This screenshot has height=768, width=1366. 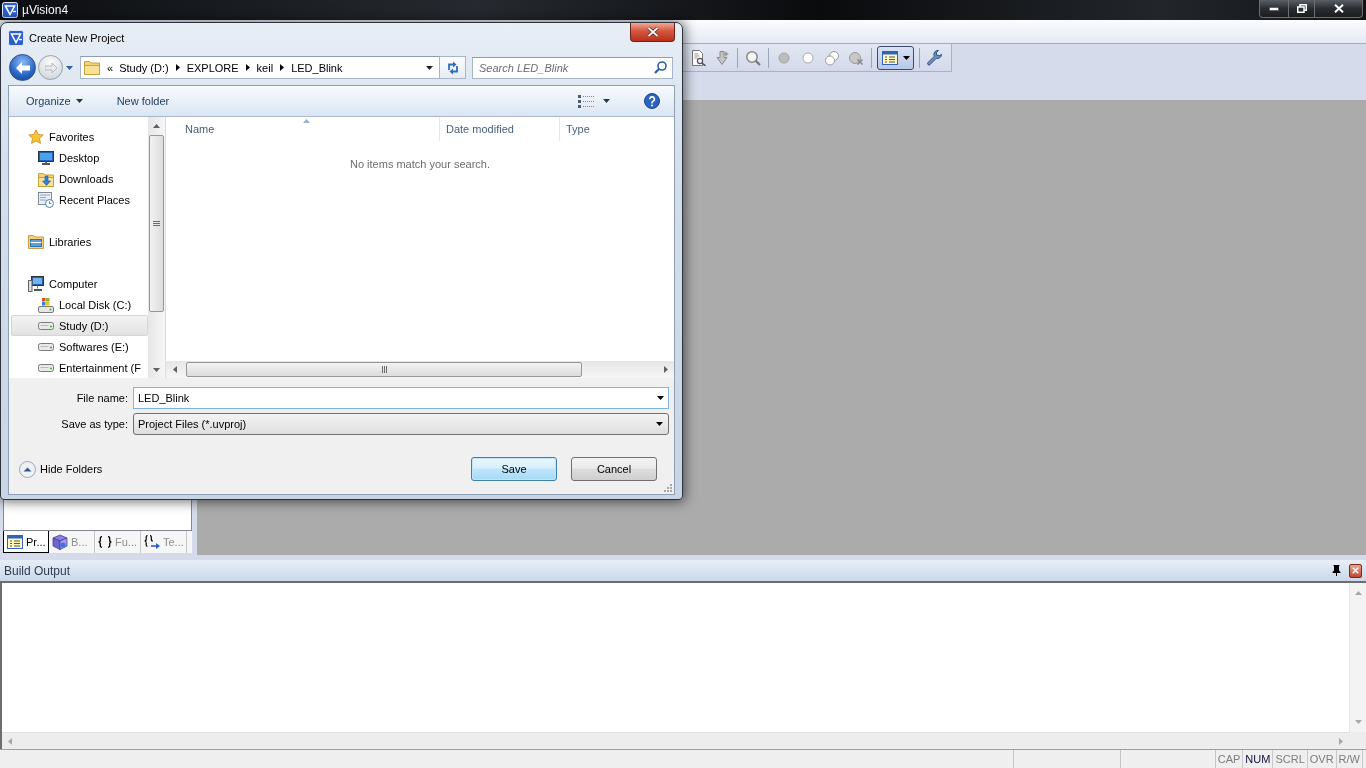 I want to click on restore-button, so click(x=1302, y=9).